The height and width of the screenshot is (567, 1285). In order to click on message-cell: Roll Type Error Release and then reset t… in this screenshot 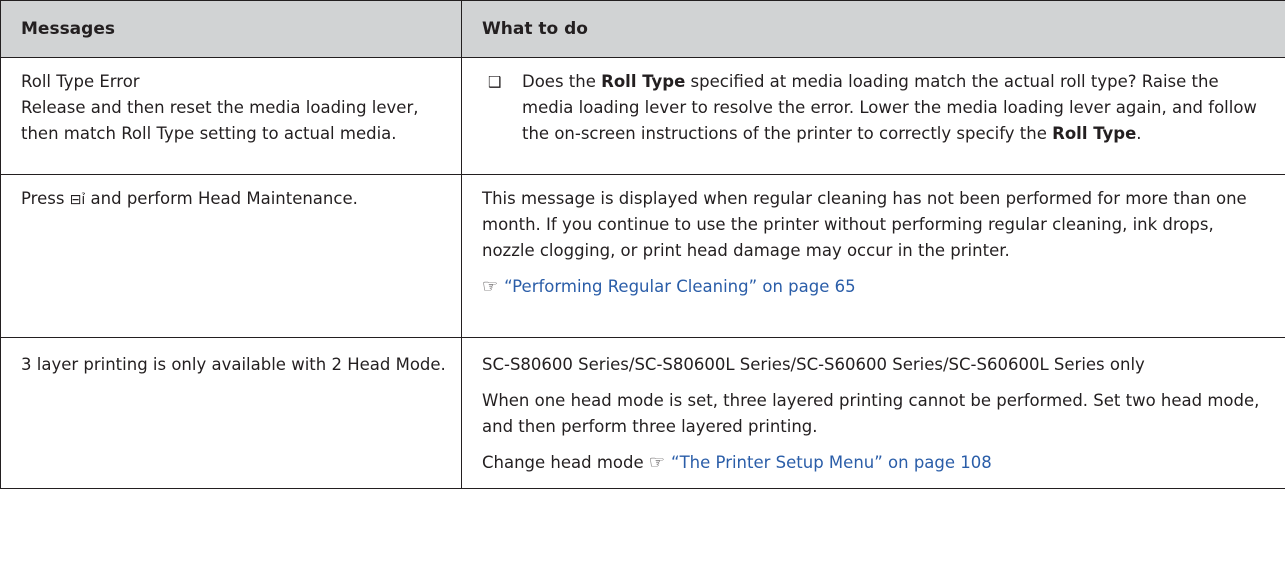, I will do `click(231, 116)`.